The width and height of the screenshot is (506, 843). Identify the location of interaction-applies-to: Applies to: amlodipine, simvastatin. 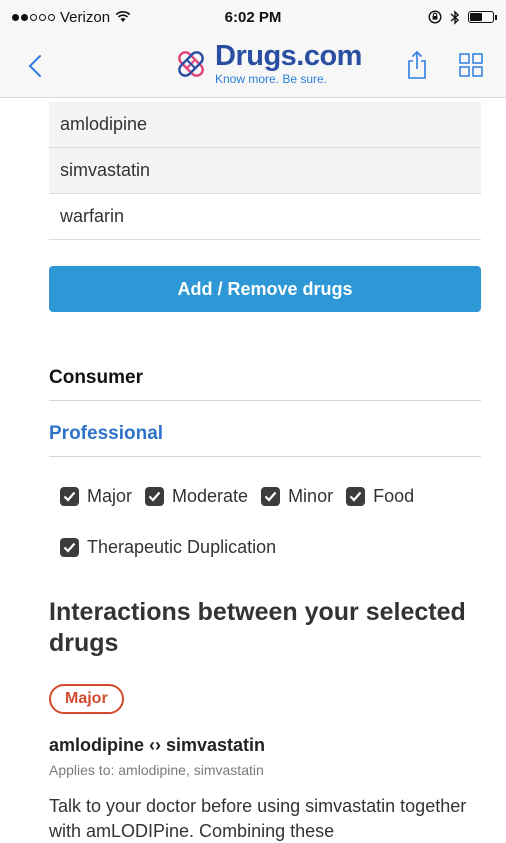
(156, 770).